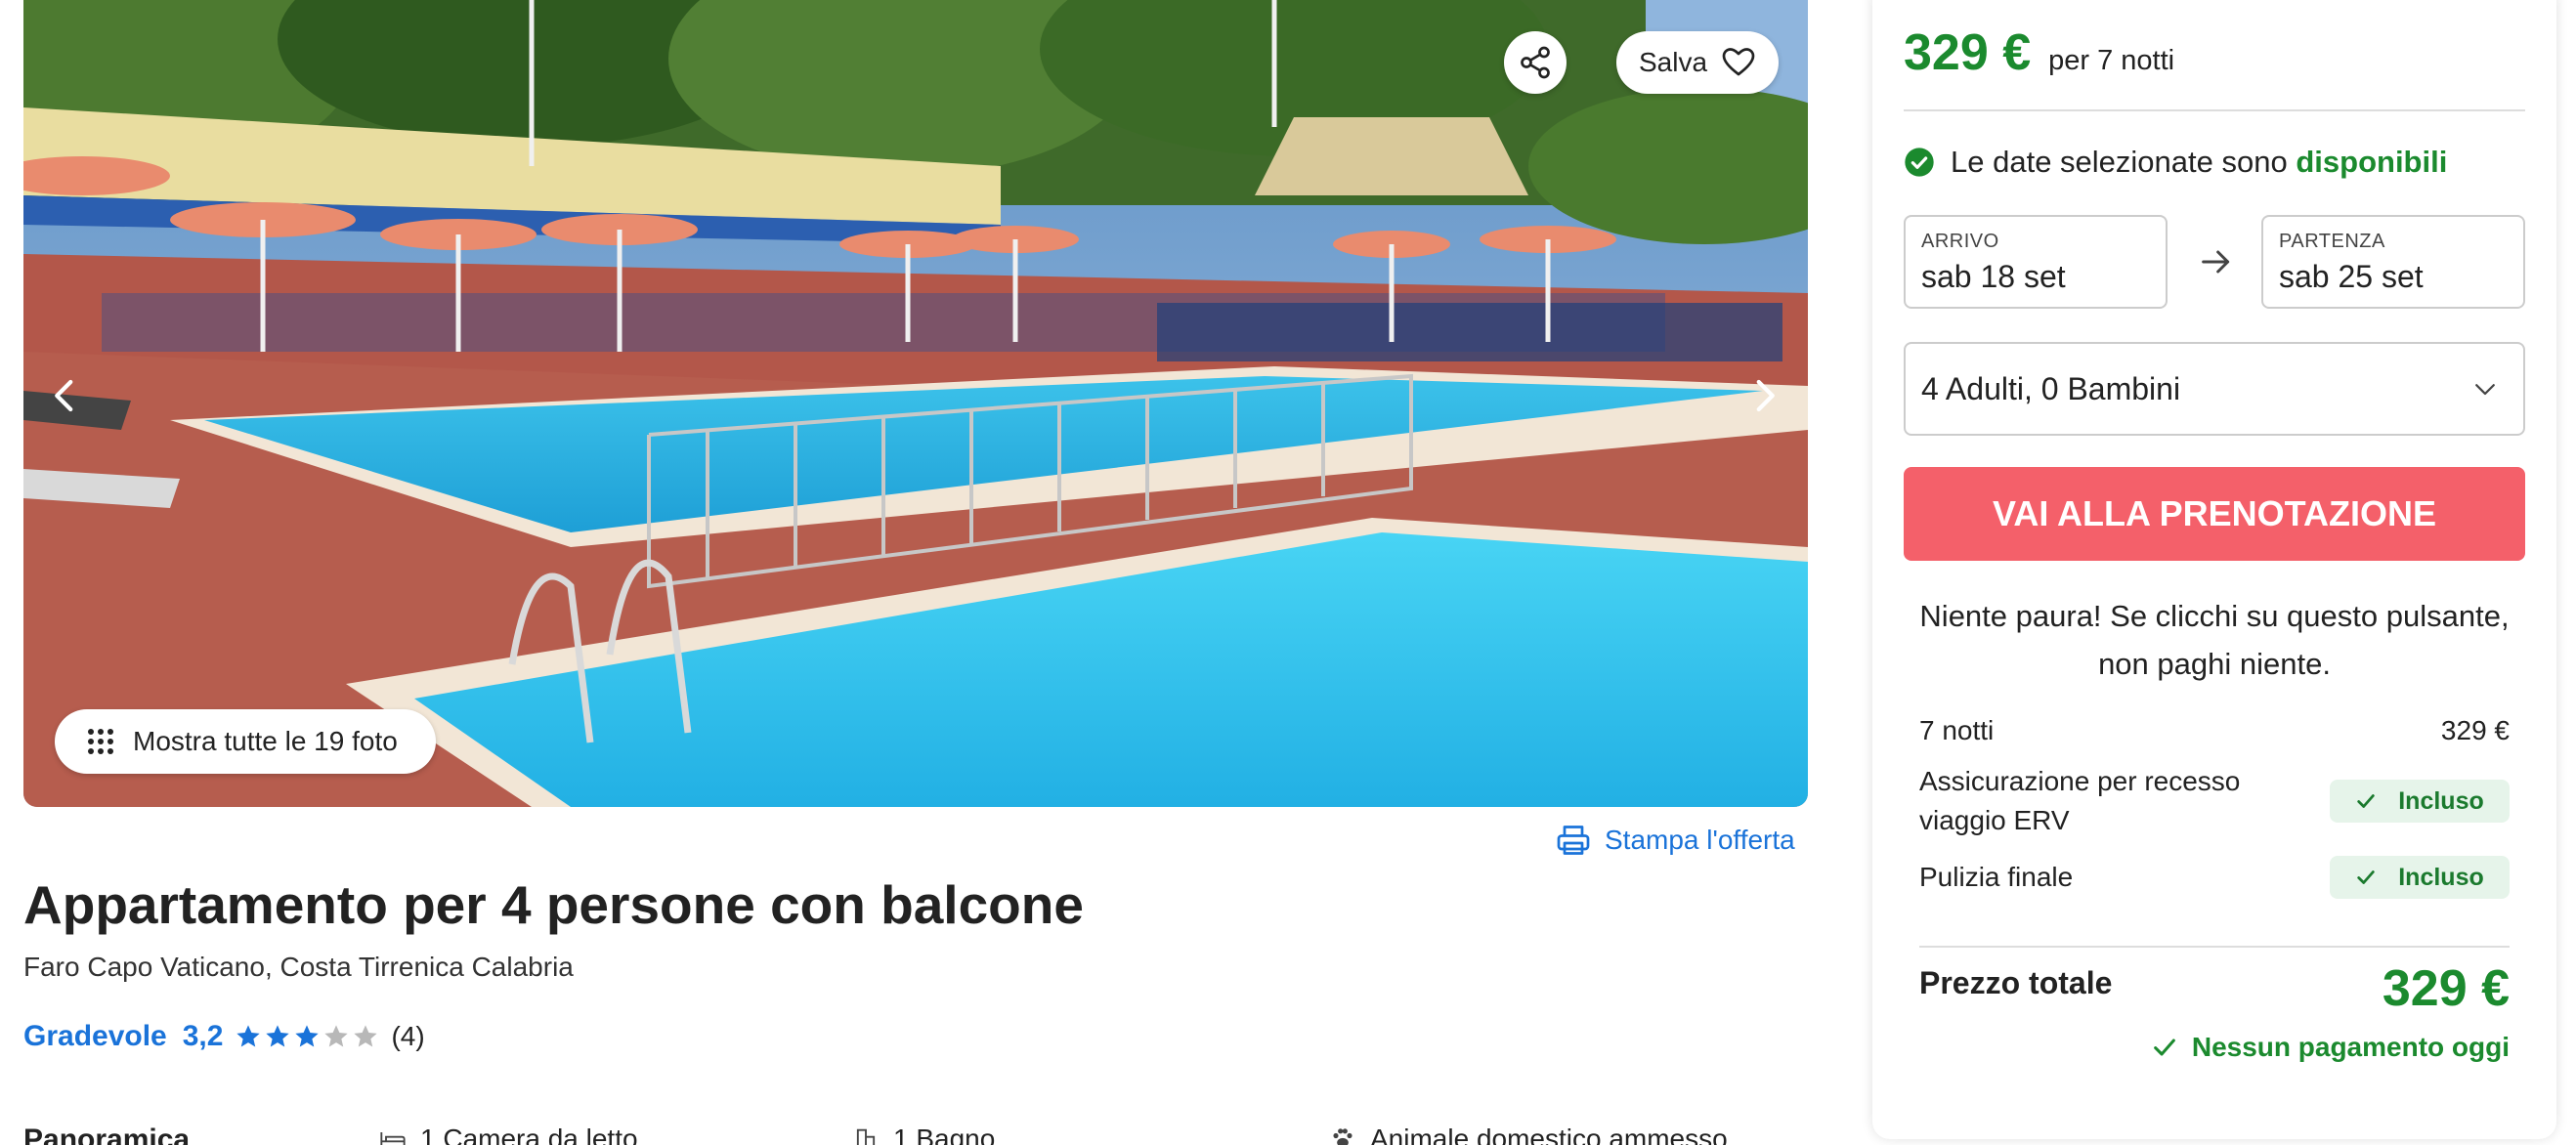 The height and width of the screenshot is (1145, 2576). What do you see at coordinates (866, 1137) in the screenshot?
I see `bath-icon` at bounding box center [866, 1137].